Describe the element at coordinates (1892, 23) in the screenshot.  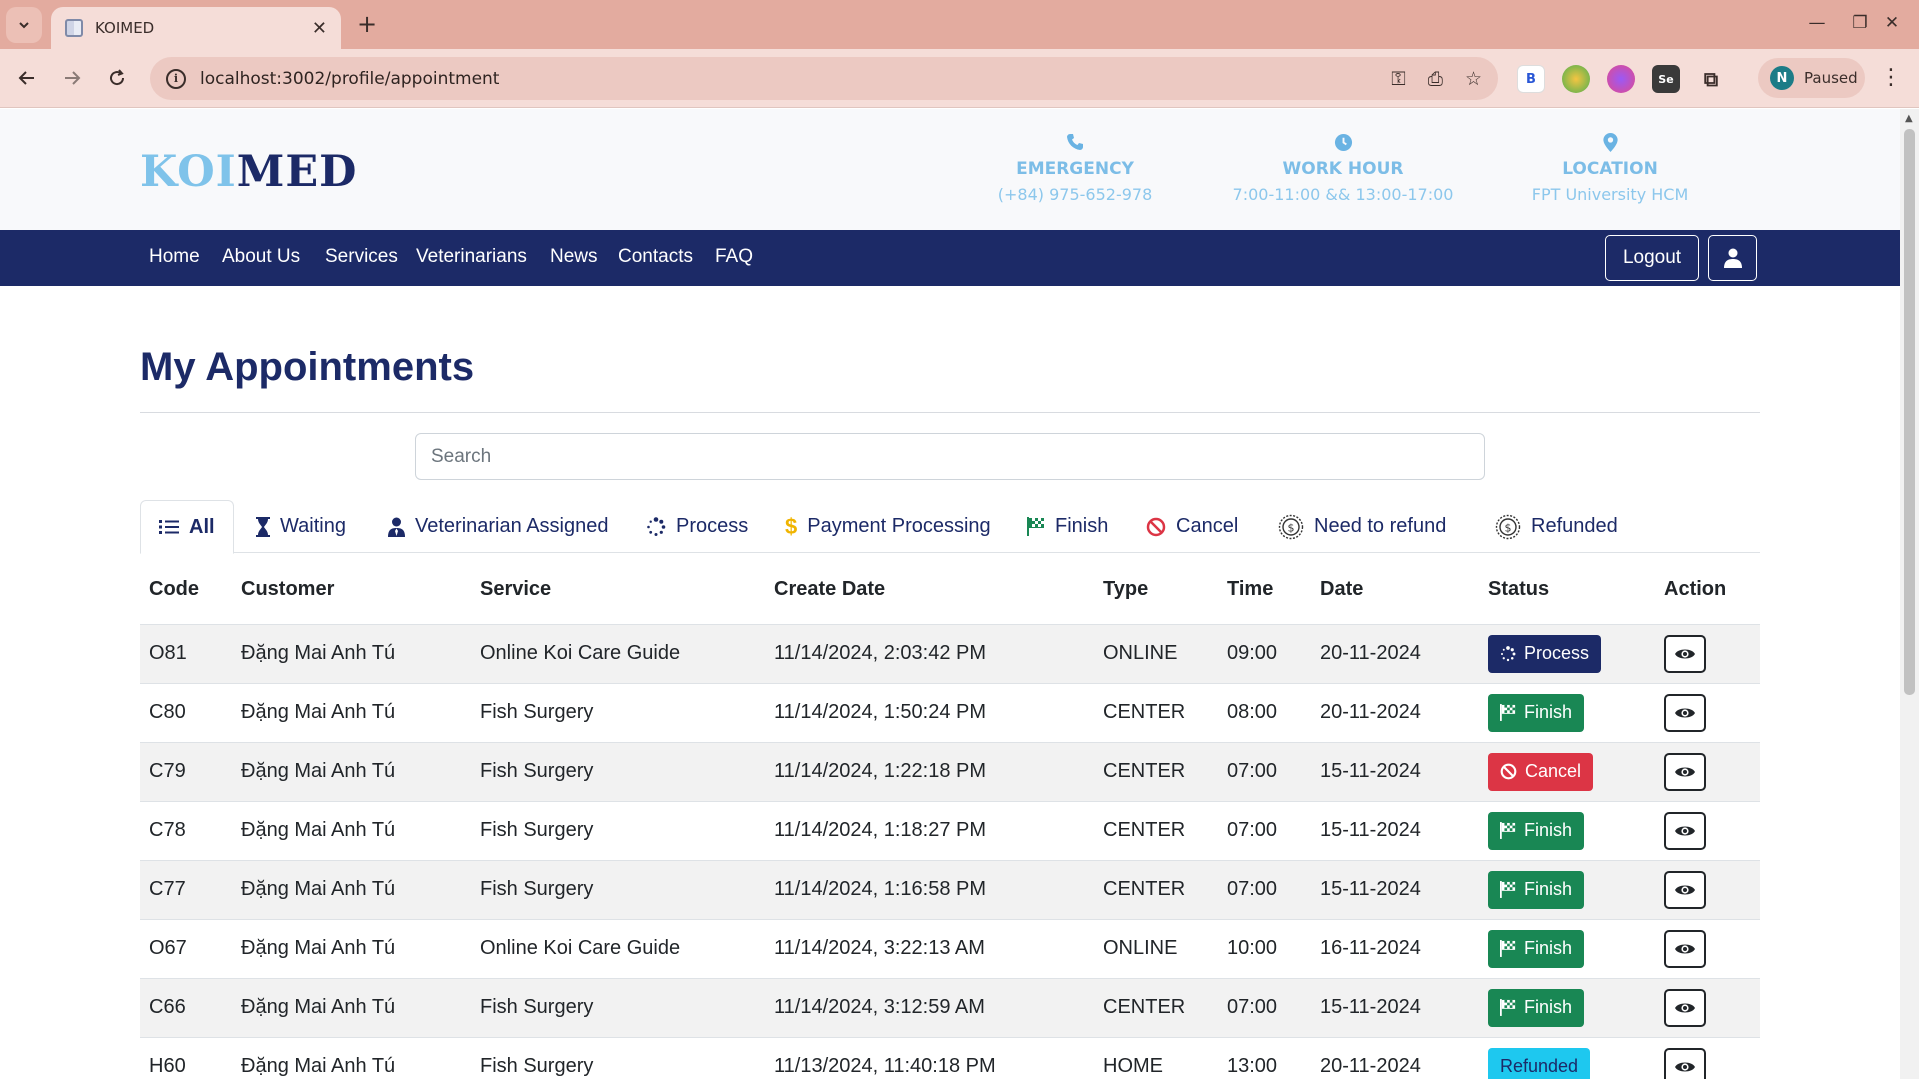
I see `close-window-button: ✕` at that location.